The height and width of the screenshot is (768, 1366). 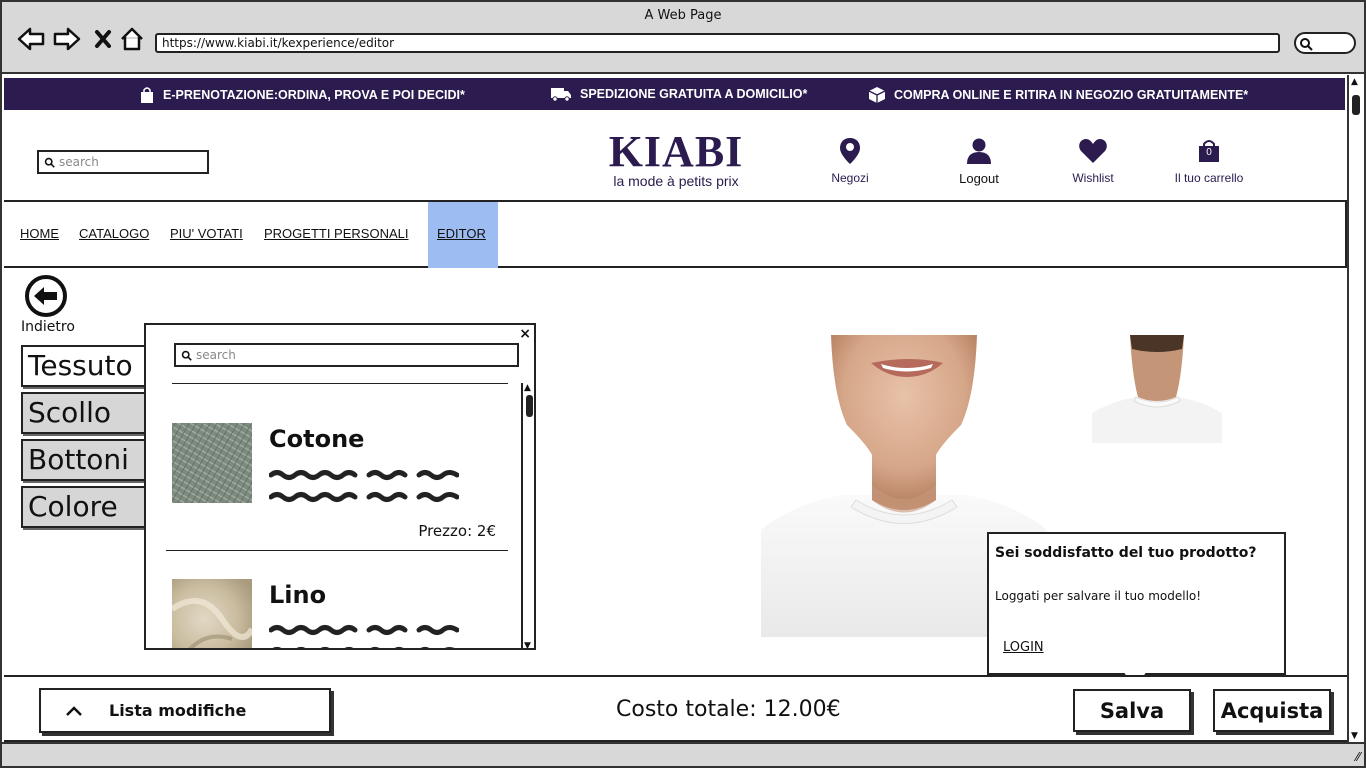 What do you see at coordinates (461, 233) in the screenshot?
I see `nav-editor: EDITOR` at bounding box center [461, 233].